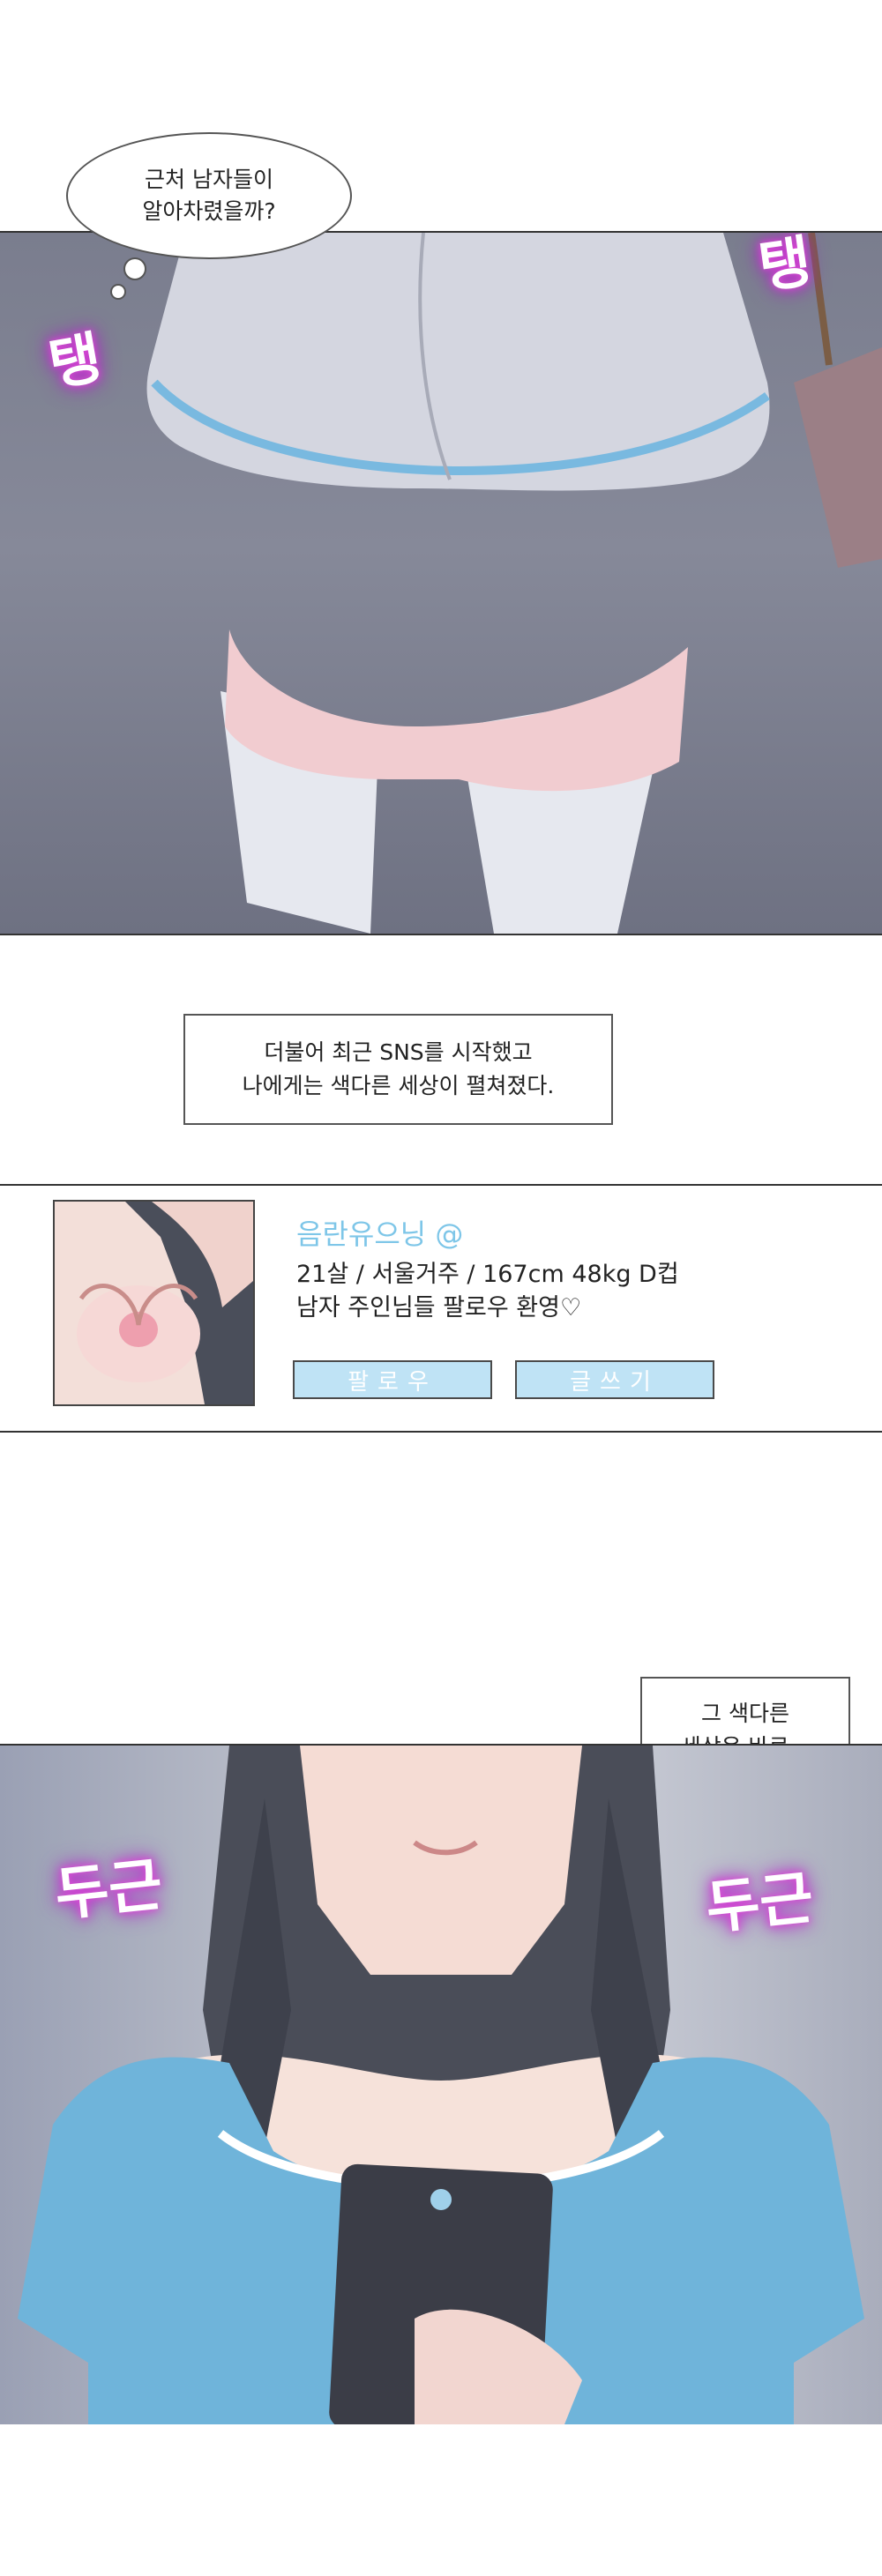 The image size is (882, 2576). Describe the element at coordinates (392, 1379) in the screenshot. I see `follow-button: 팔로우` at that location.